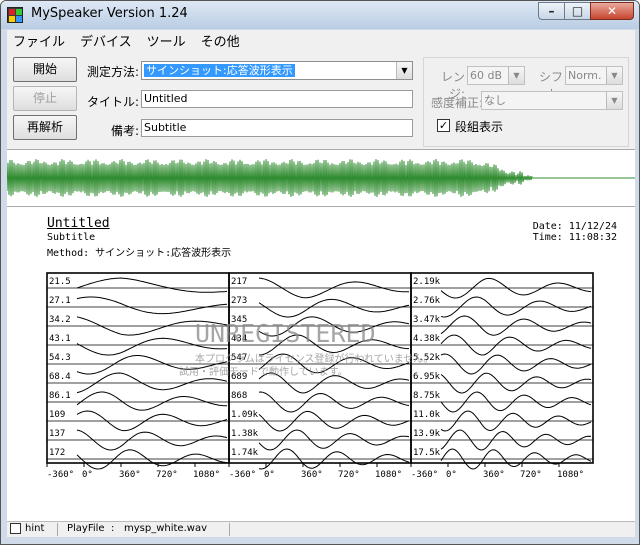  I want to click on window-title: MySpeaker Version 1.24, so click(109, 13).